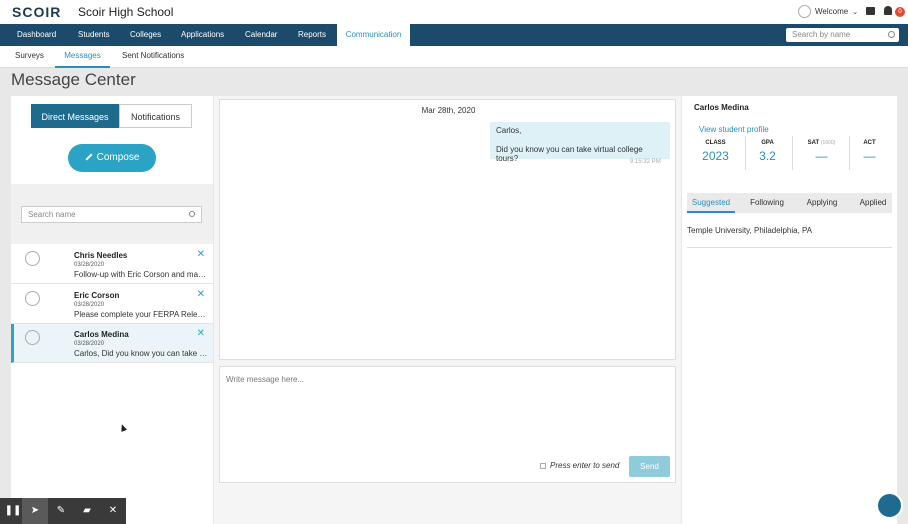  Describe the element at coordinates (543, 466) in the screenshot. I see `press-enter-checkbox` at that location.